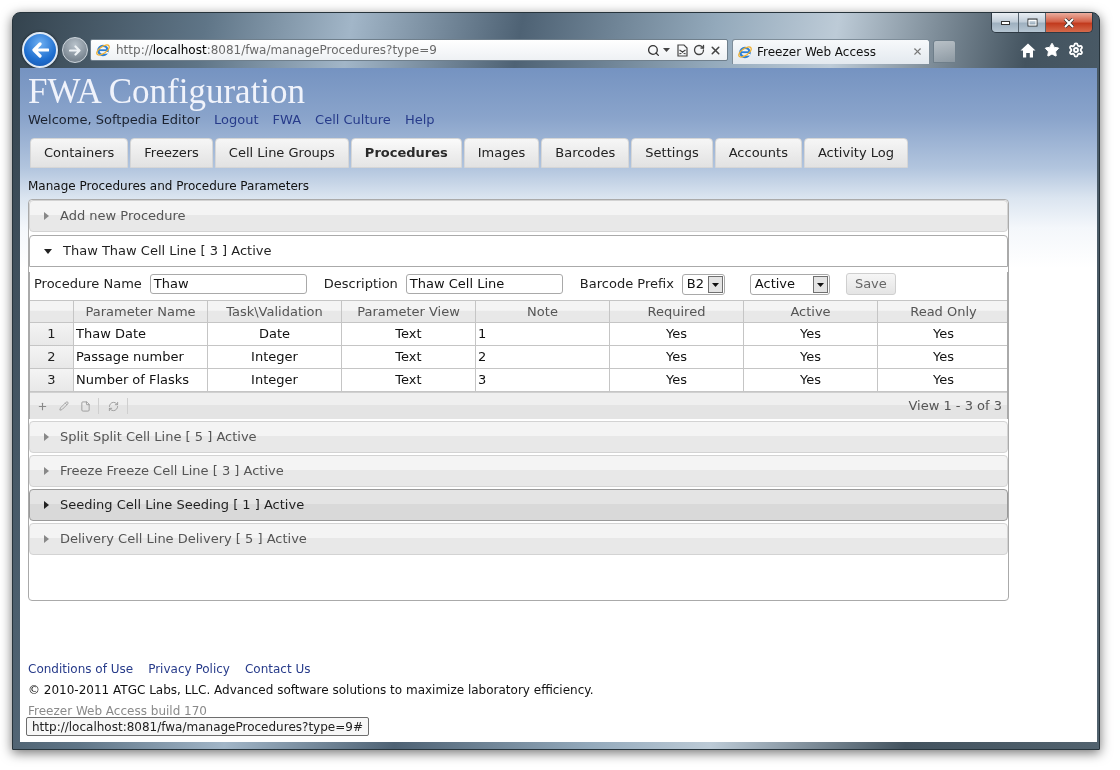  I want to click on page-subtitle: Manage Procedures and Procedure Parameters, so click(169, 186).